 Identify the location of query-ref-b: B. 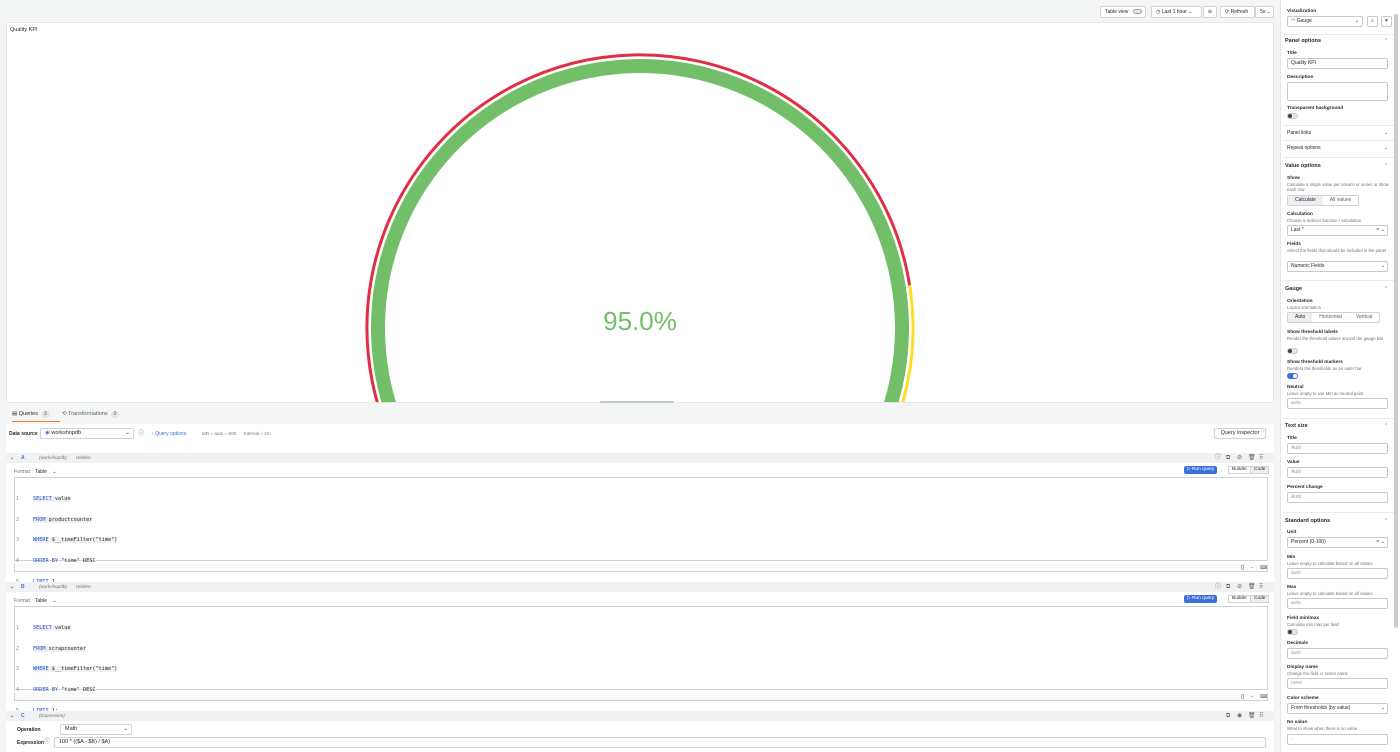
(23, 587).